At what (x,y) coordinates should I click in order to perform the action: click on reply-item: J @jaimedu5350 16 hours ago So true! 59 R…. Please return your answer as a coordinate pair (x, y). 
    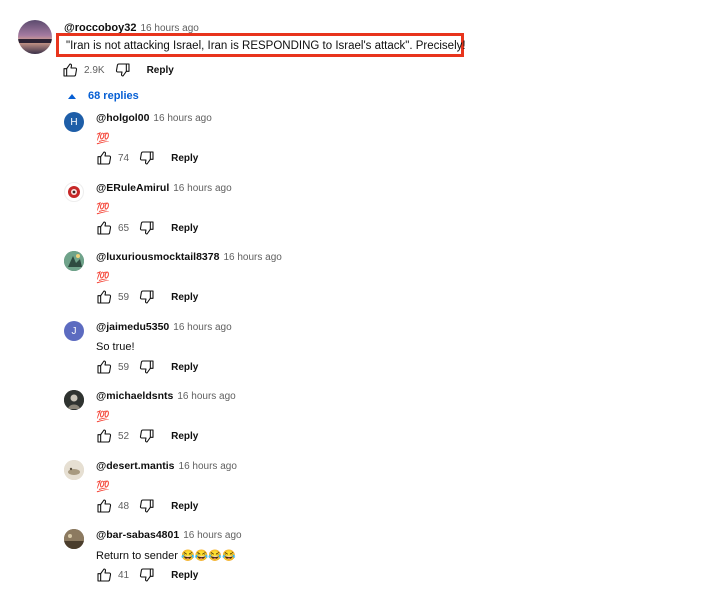
    Looking at the image, I should click on (364, 356).